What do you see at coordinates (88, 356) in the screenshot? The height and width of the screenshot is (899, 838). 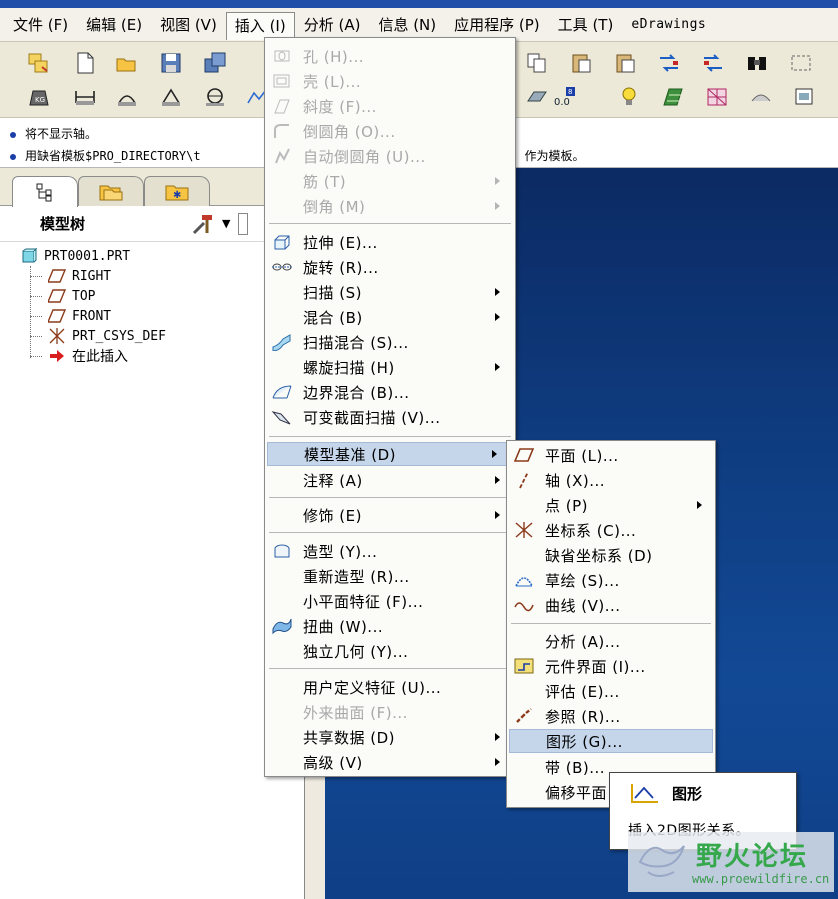 I see `tree-item-insert-here: 在此插入` at bounding box center [88, 356].